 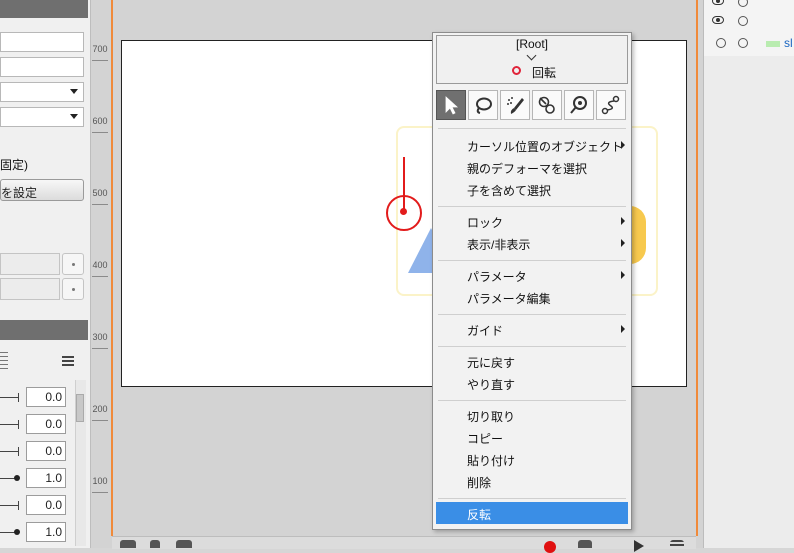 What do you see at coordinates (80, 408) in the screenshot?
I see `scrollbar-thumb` at bounding box center [80, 408].